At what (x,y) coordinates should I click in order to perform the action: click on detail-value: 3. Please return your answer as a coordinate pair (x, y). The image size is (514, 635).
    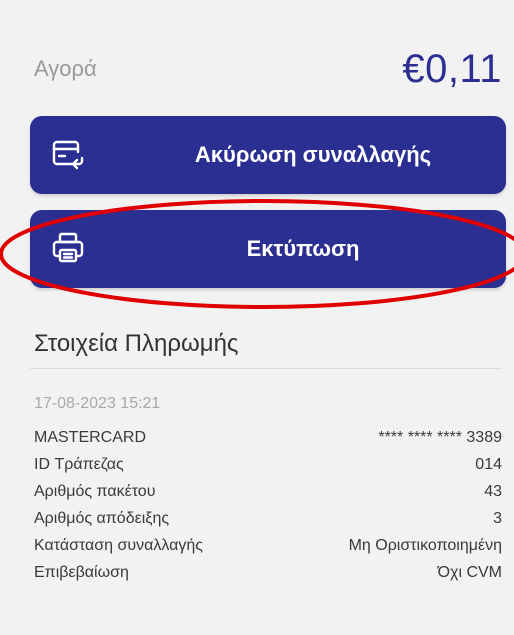
    Looking at the image, I should click on (497, 518).